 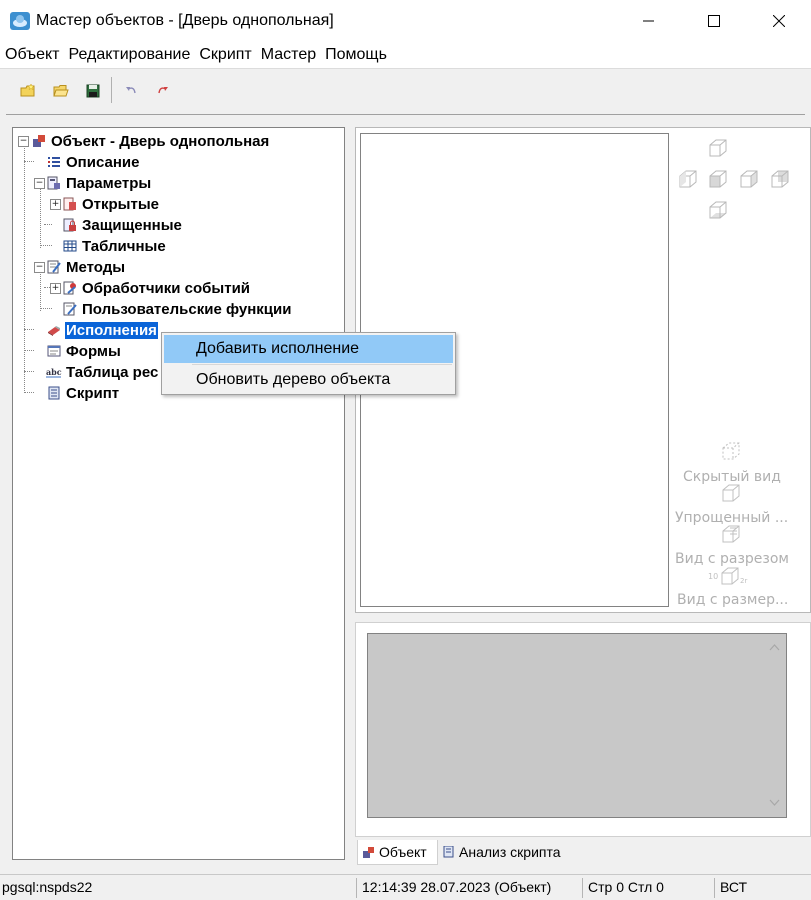 I want to click on tree-node-event-handlers: Обработчики событий, so click(x=156, y=288).